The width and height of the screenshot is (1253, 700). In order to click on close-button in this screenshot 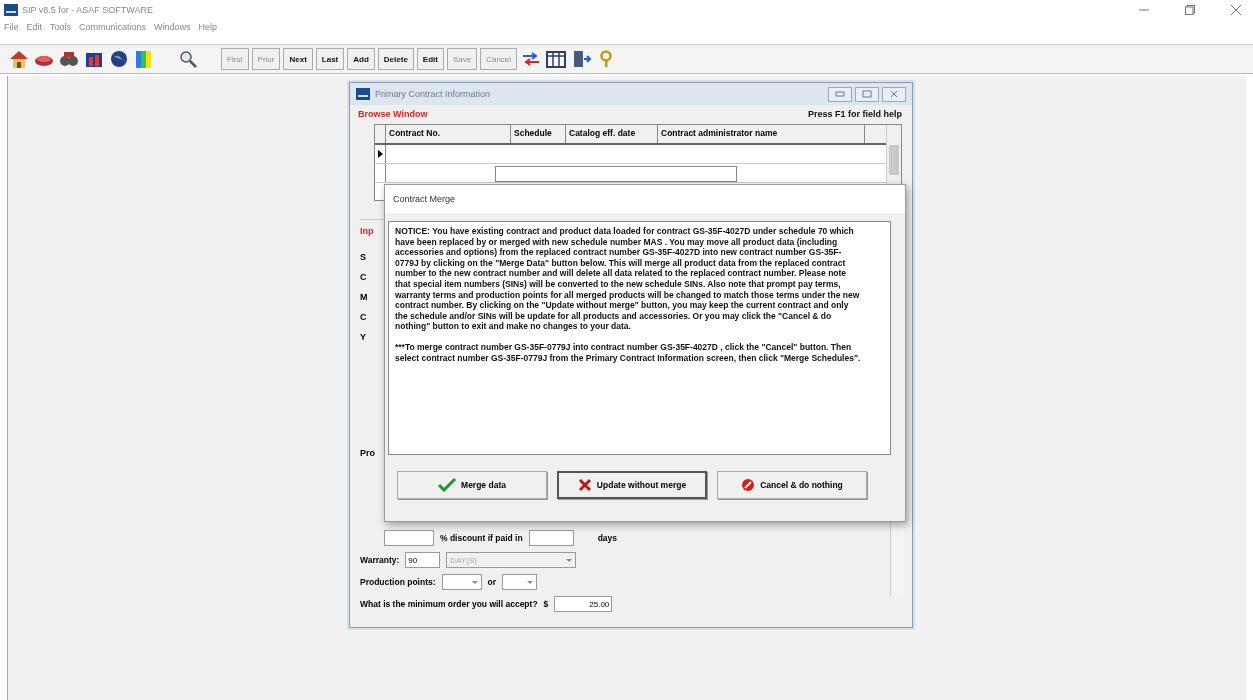, I will do `click(894, 94)`.